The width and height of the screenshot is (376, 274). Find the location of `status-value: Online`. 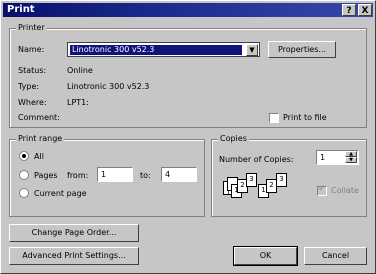

status-value: Online is located at coordinates (80, 70).